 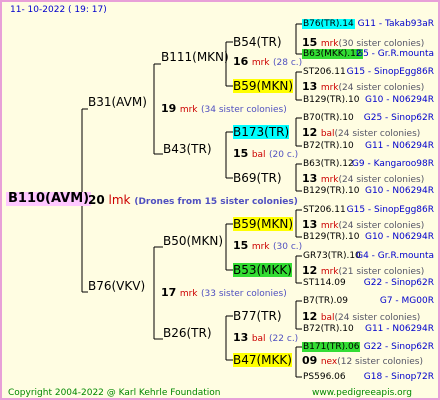 What do you see at coordinates (96, 200) in the screenshot?
I see `root-count: 20` at bounding box center [96, 200].